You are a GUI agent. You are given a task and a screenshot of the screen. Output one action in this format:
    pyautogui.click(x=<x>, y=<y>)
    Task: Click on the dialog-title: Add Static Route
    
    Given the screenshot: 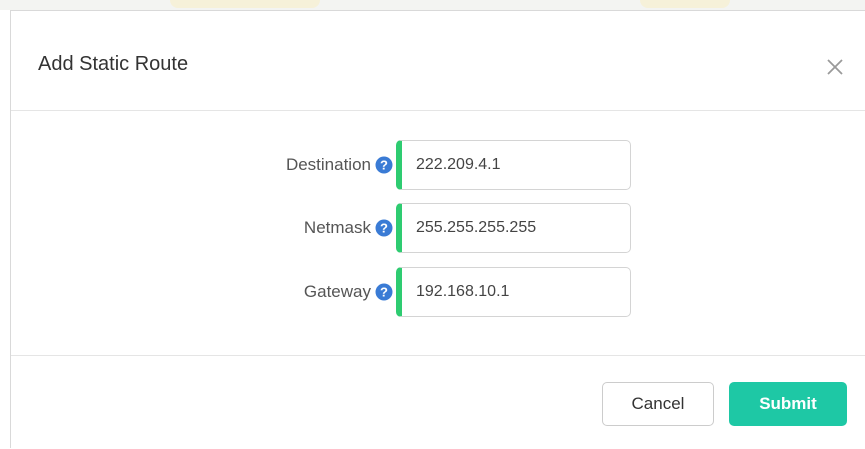 What is the action you would take?
    pyautogui.click(x=113, y=64)
    